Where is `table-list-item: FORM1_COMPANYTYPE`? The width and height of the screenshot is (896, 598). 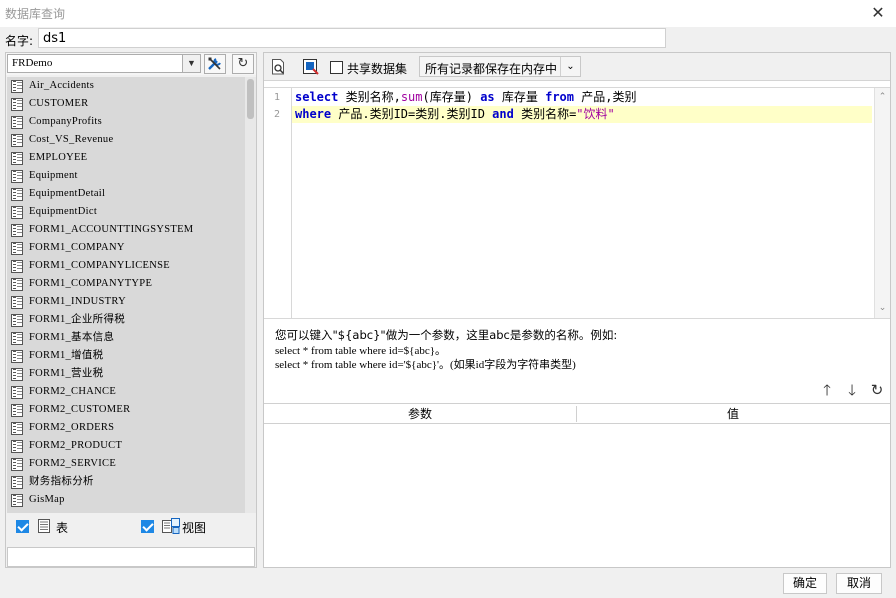
table-list-item: FORM1_COMPANYTYPE is located at coordinates (131, 284).